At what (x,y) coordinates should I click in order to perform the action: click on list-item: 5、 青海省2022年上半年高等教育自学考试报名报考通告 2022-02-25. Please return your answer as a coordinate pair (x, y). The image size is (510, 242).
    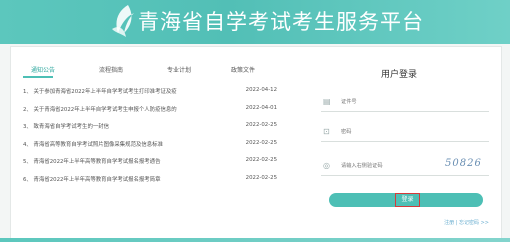
    Looking at the image, I should click on (163, 162).